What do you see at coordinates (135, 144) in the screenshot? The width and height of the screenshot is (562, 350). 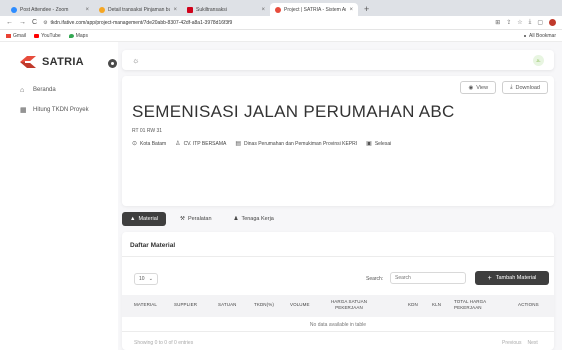 I see `location-pin-icon: ⊙` at bounding box center [135, 144].